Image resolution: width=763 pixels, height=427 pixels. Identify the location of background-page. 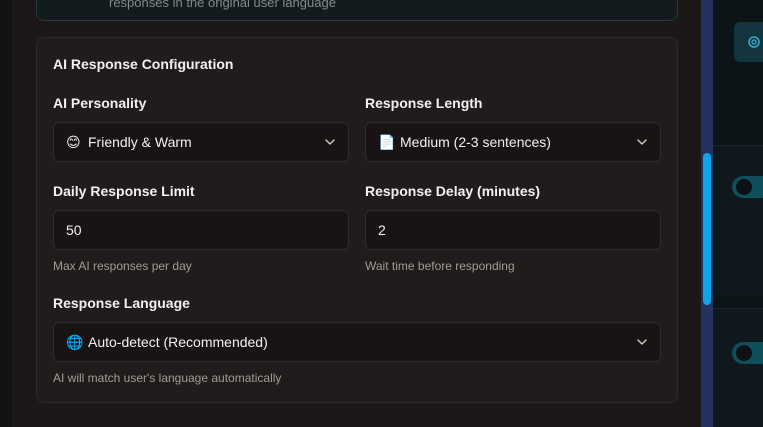
(738, 213).